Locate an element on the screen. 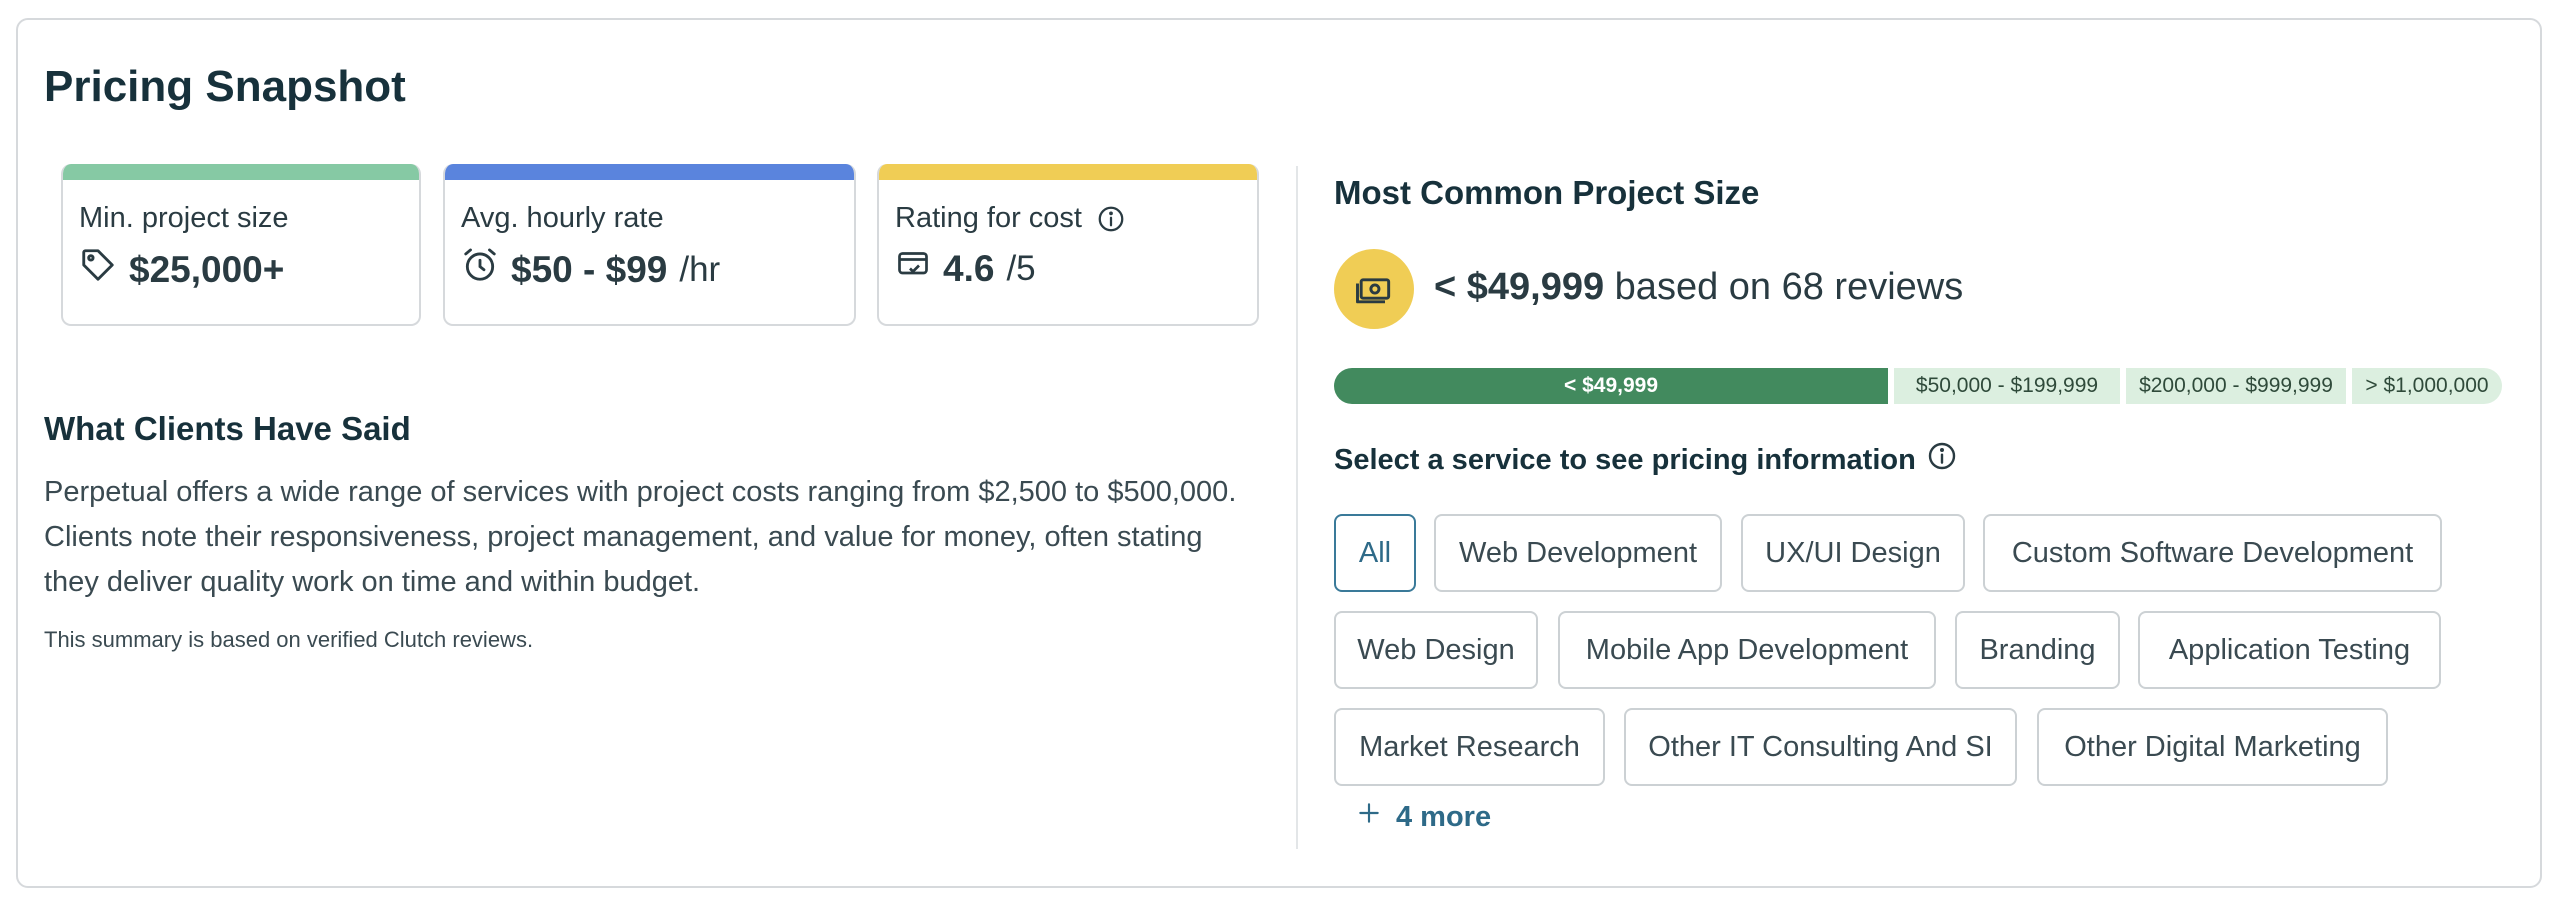 This screenshot has height=903, width=2560. stat-value: $50 - $99 /hr is located at coordinates (590, 269).